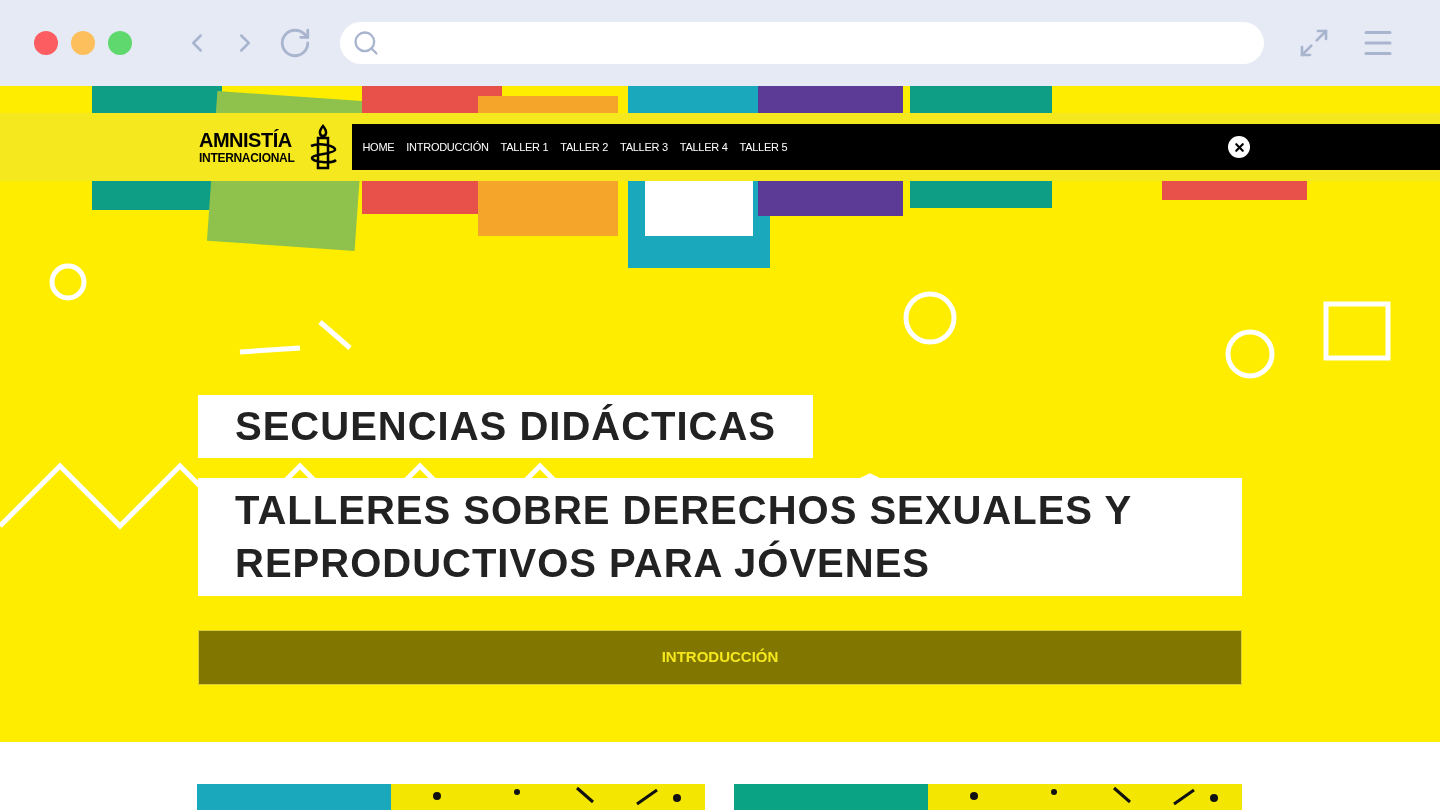  I want to click on nav-link: TALLER 3, so click(644, 147).